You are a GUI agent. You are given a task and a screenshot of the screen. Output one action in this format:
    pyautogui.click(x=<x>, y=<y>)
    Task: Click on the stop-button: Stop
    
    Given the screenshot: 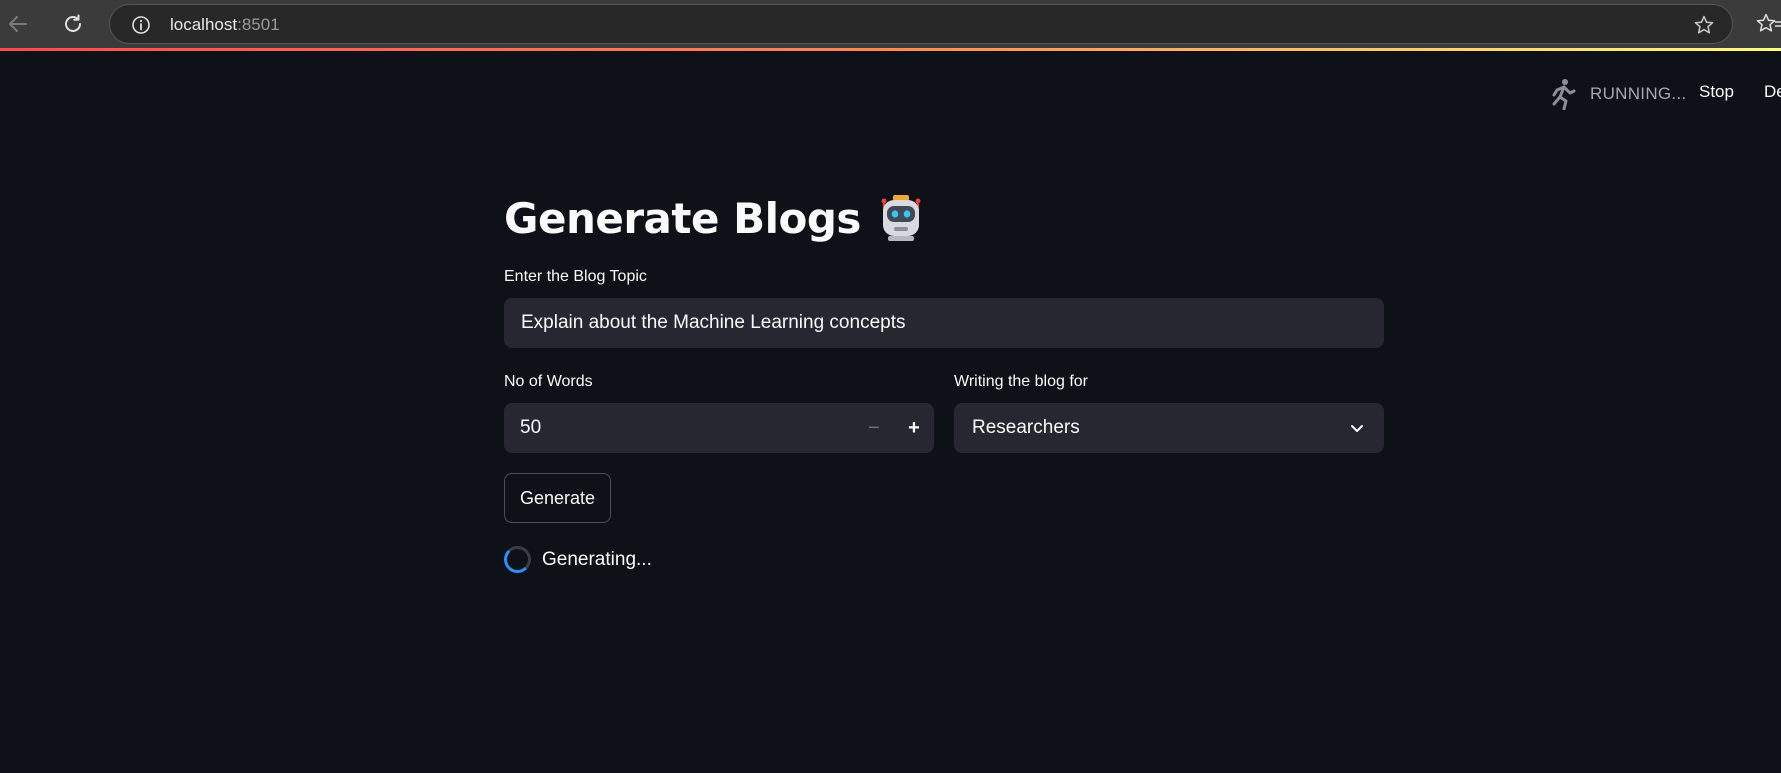 What is the action you would take?
    pyautogui.click(x=1716, y=92)
    